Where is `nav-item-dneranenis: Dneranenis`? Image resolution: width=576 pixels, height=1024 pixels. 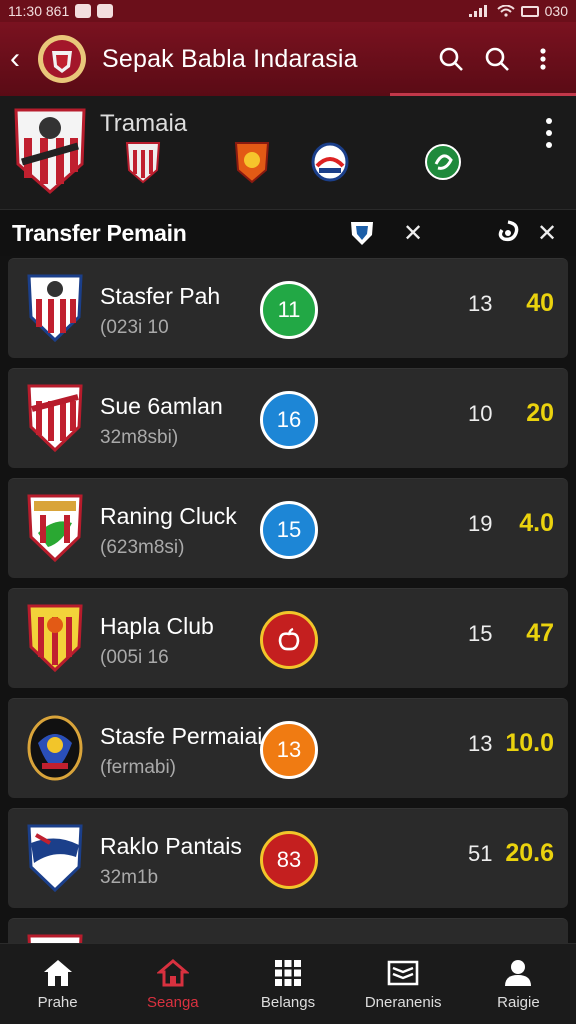 nav-item-dneranenis: Dneranenis is located at coordinates (403, 984).